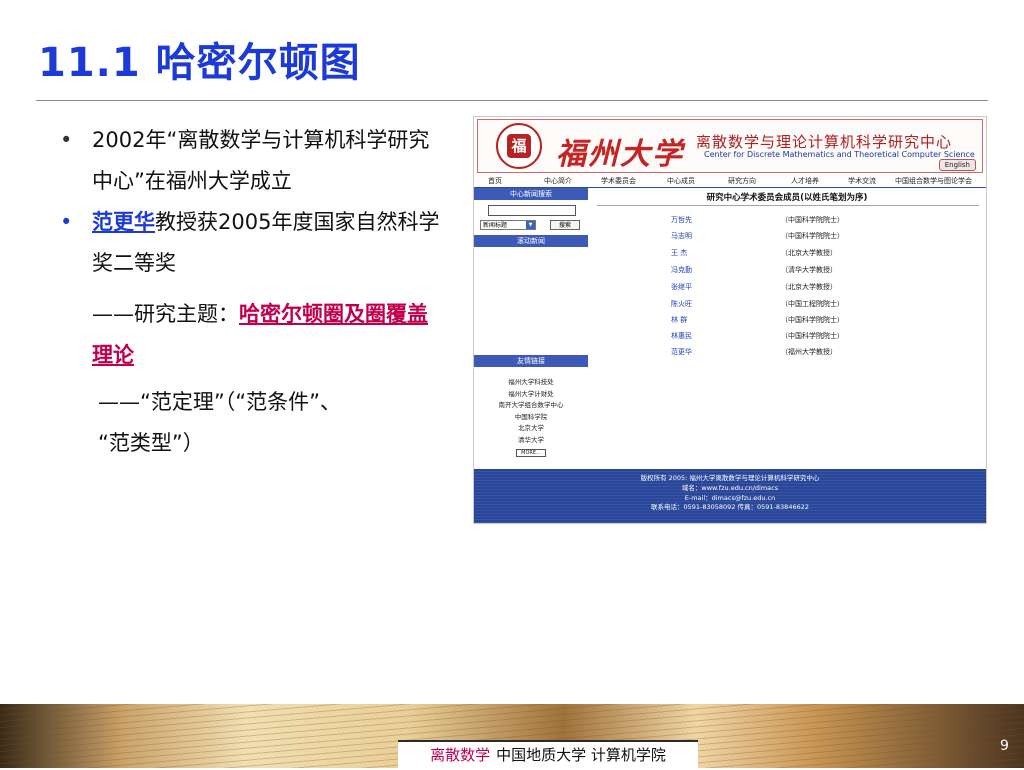  I want to click on member-name: 陈火旺, so click(681, 304).